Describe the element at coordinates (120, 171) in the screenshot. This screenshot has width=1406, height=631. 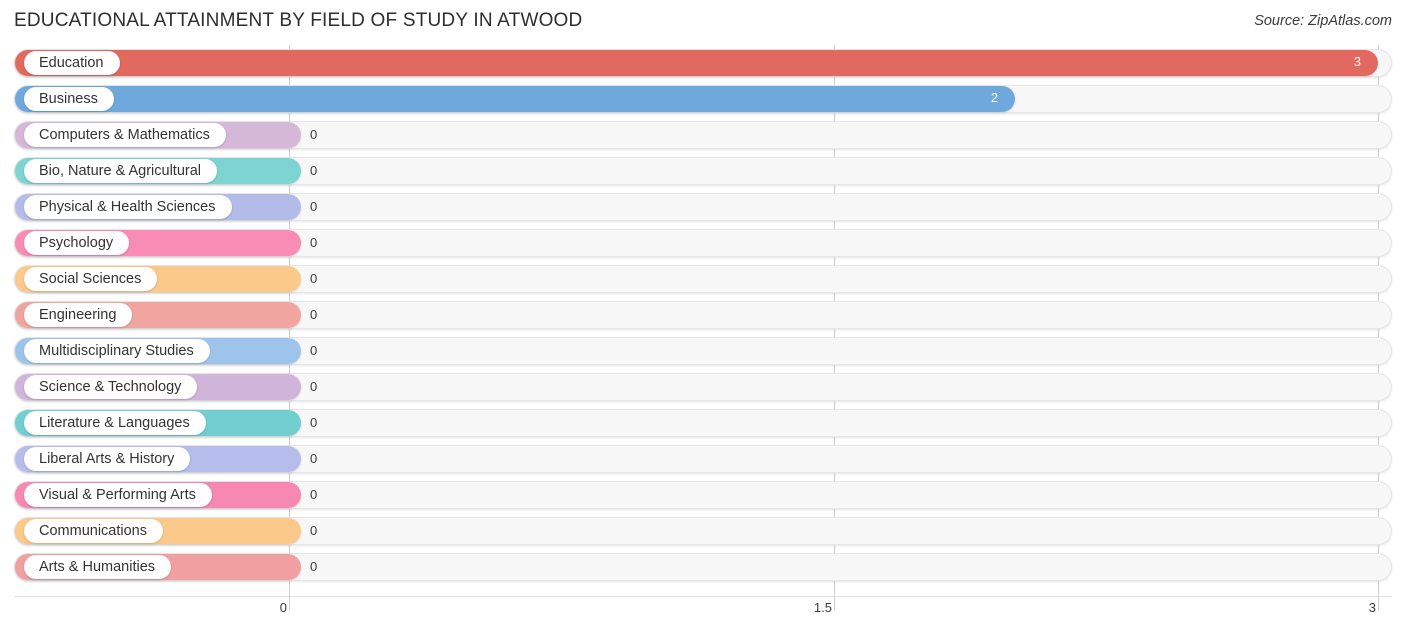
I see `bar-category-label: Bio, Nature & Agricultural` at that location.